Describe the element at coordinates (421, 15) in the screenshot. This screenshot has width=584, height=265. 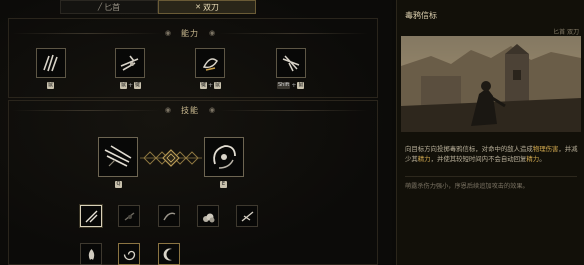
I see `skill-name: 毒鸦信标` at that location.